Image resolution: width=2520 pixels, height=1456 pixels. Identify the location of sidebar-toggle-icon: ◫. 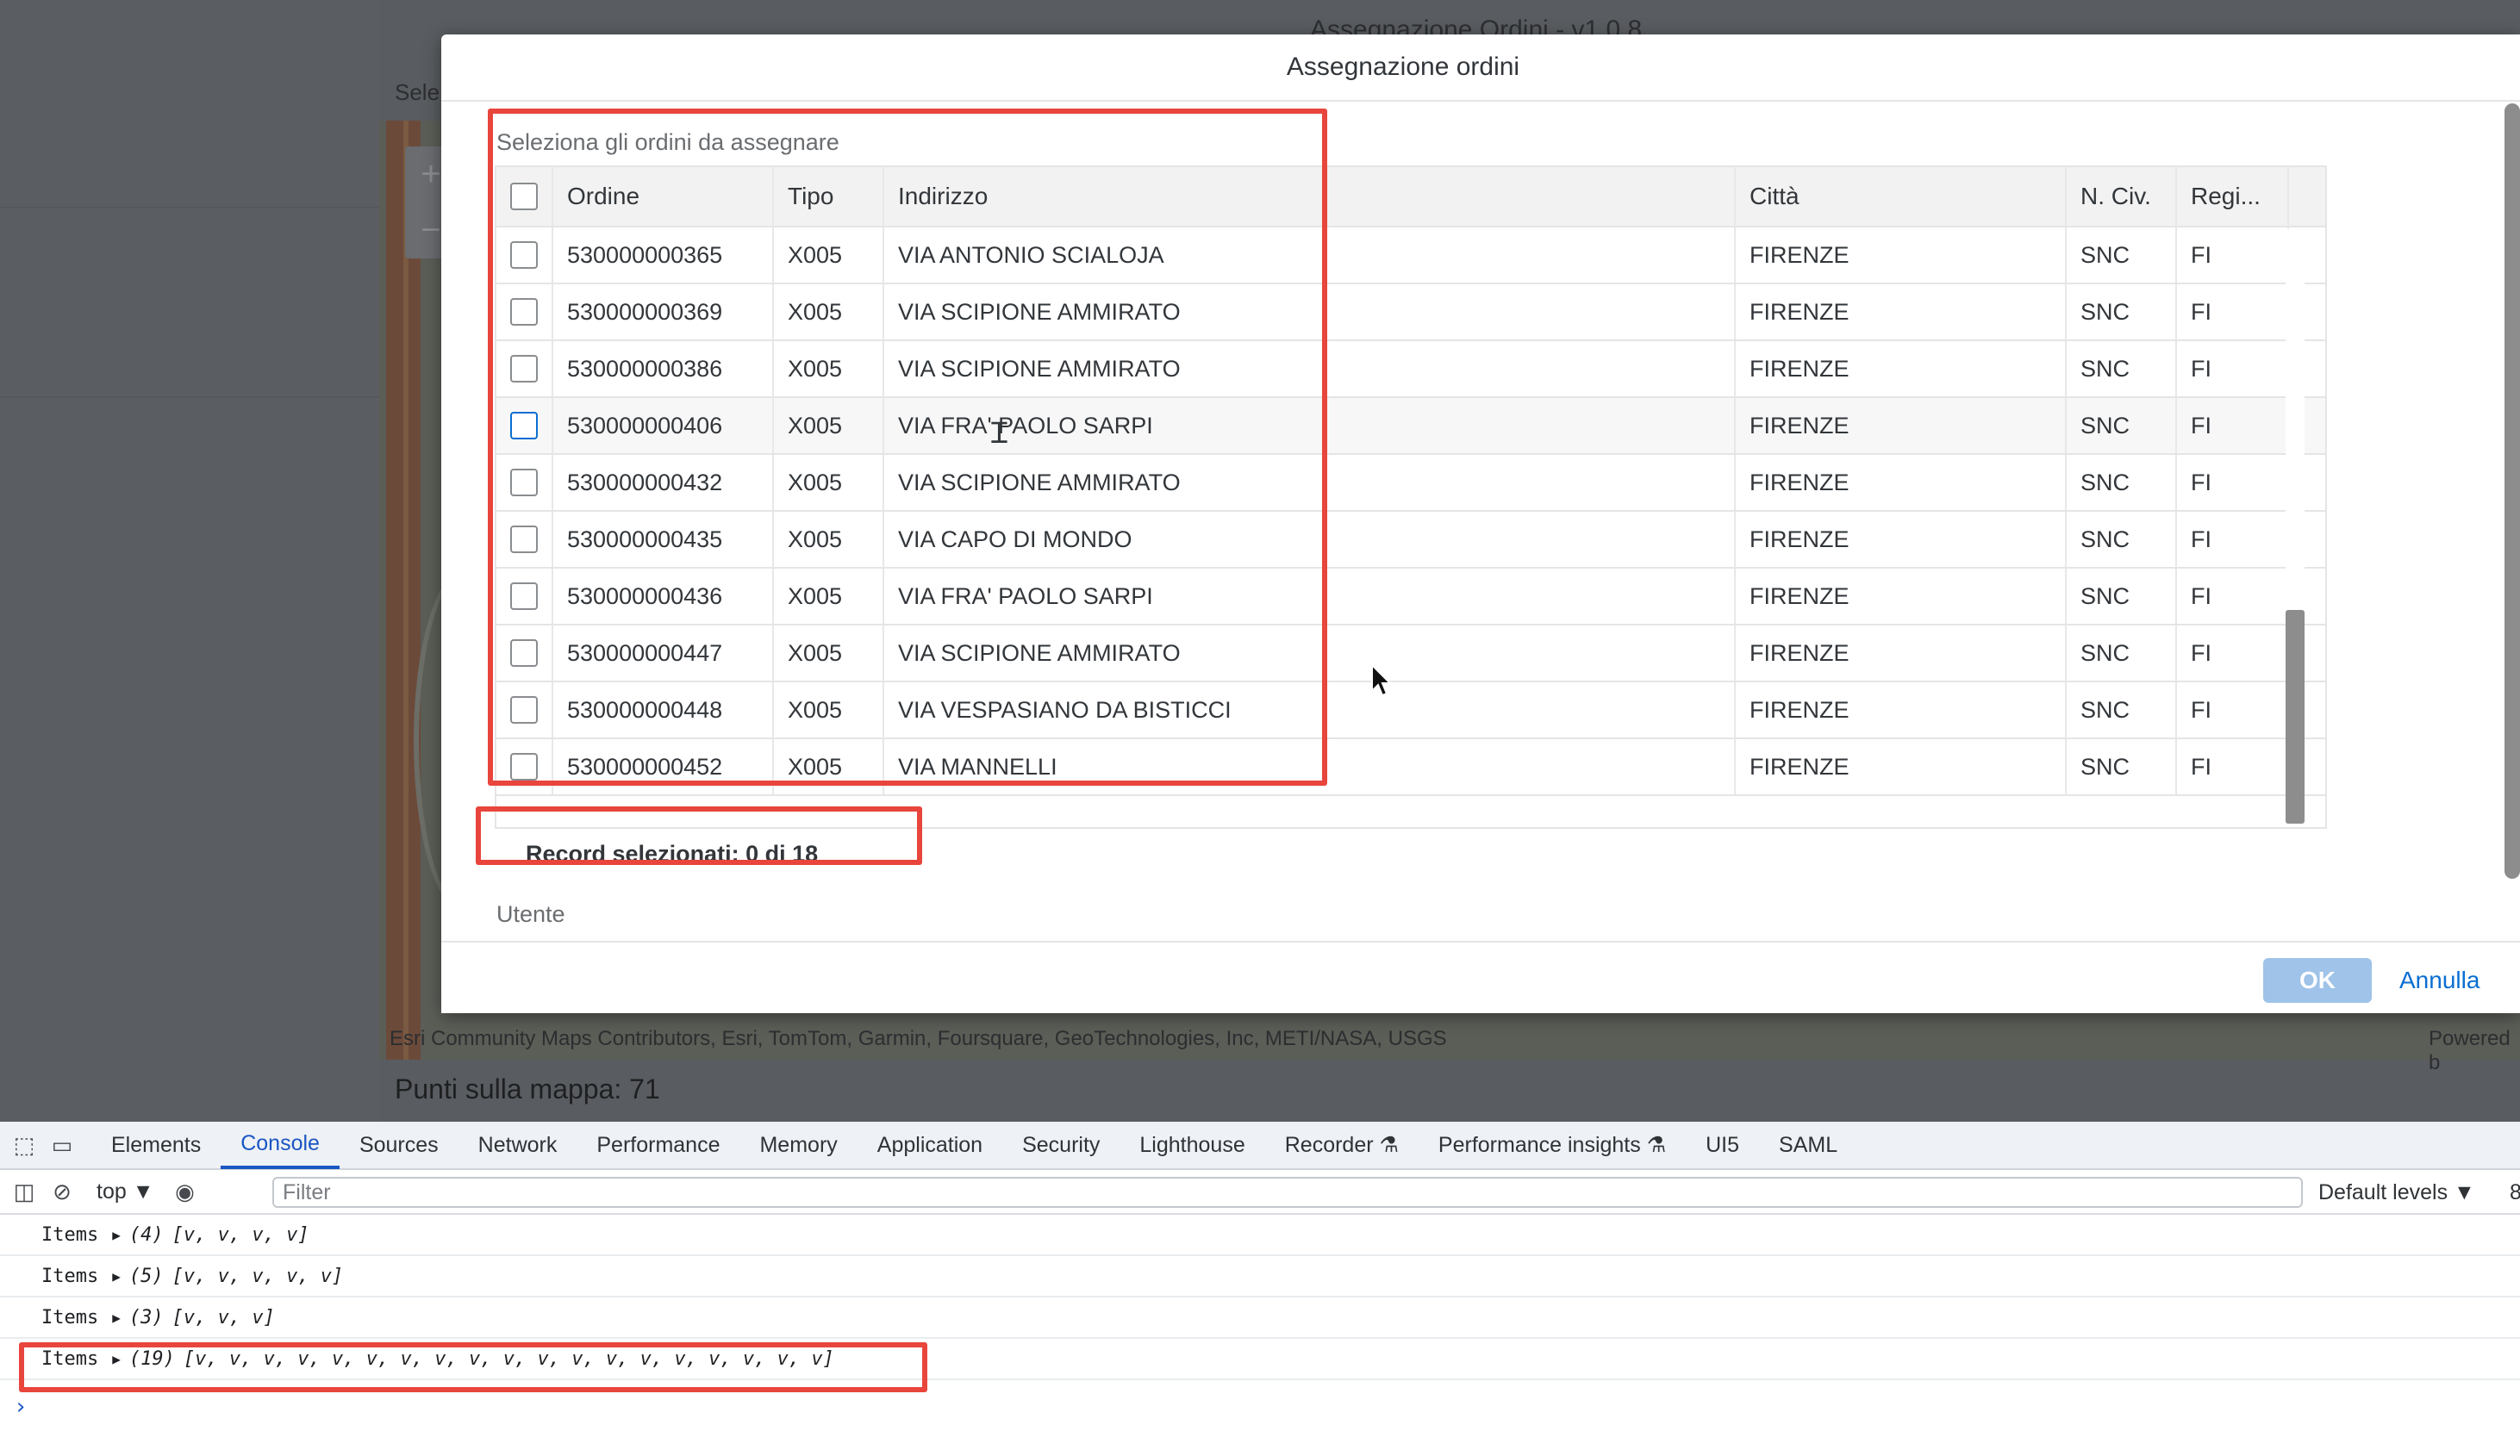
(24, 1192).